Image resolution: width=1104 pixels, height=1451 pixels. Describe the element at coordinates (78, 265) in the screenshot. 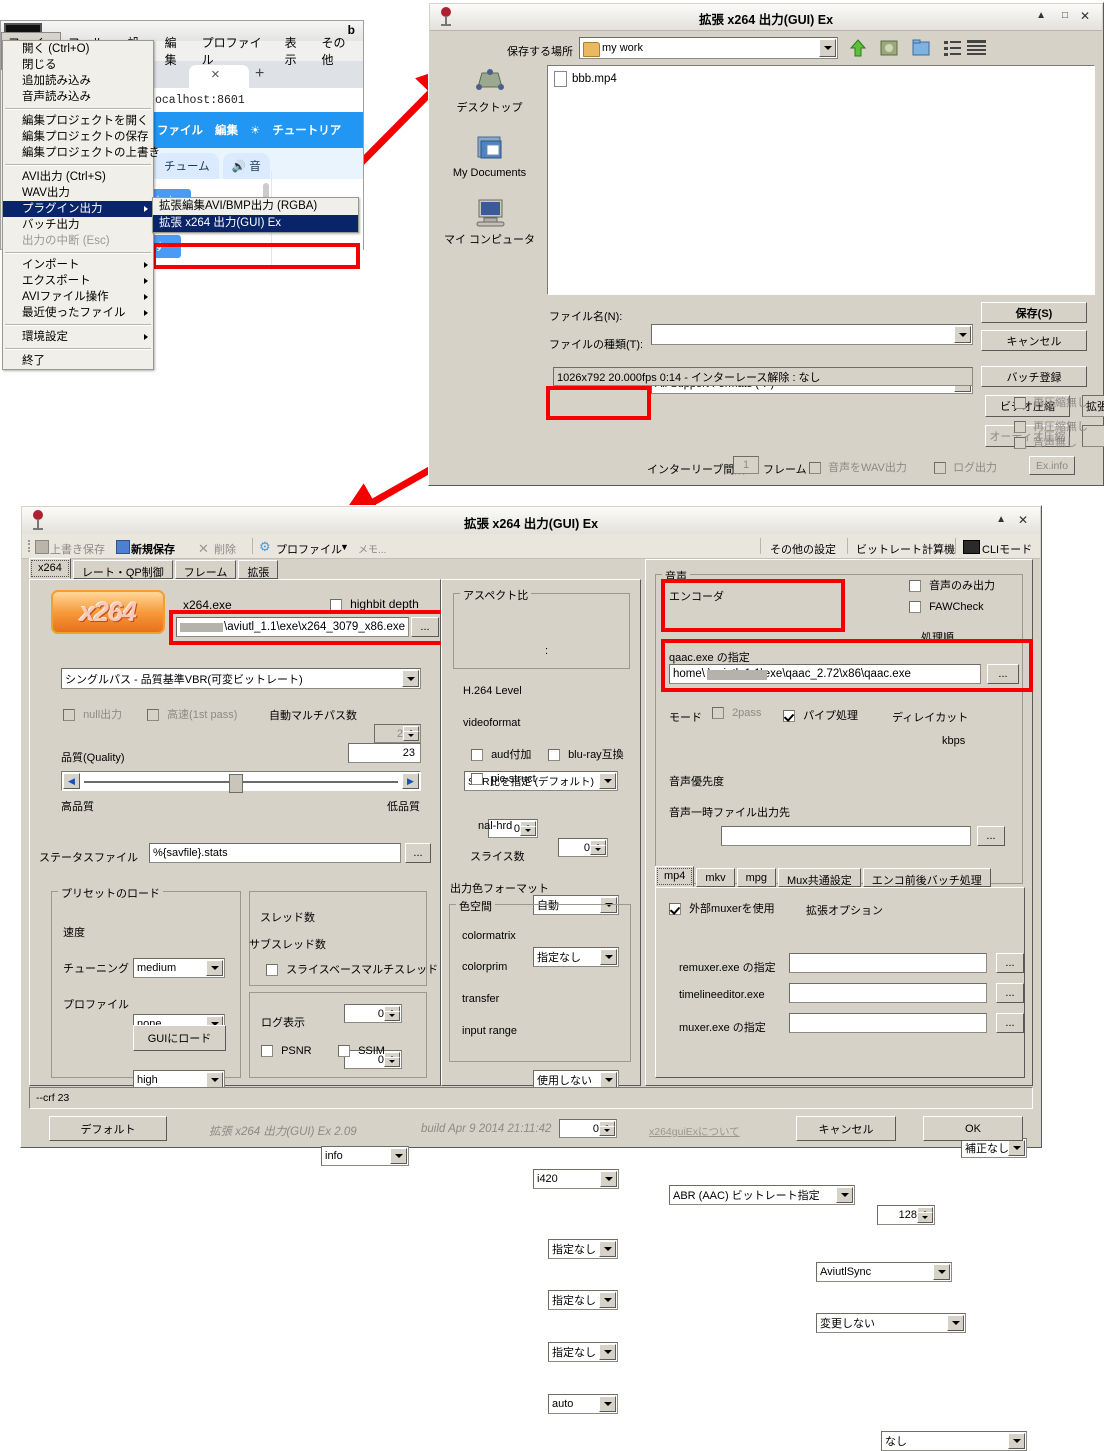

I see `menu-item-15: インポート` at that location.